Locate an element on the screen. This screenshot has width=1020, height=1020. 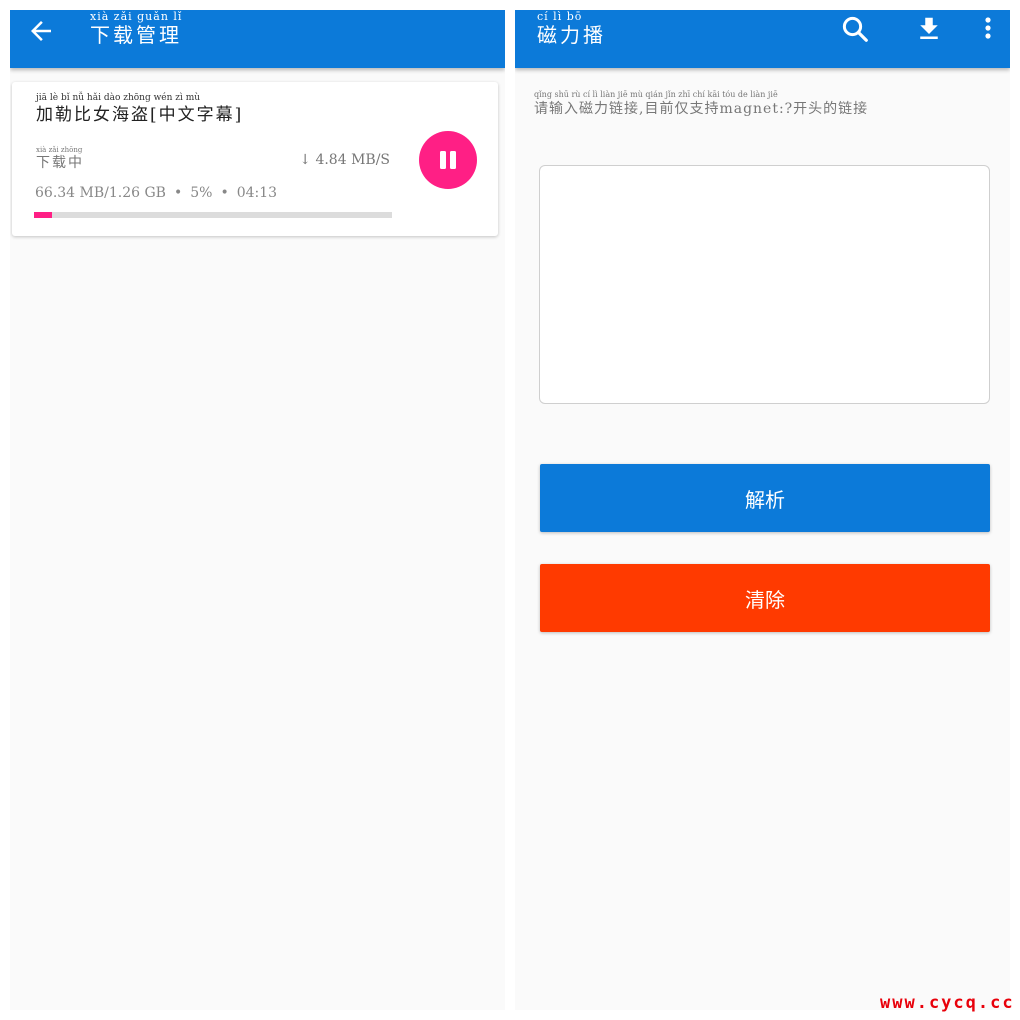
parse-button: 解析 is located at coordinates (765, 498).